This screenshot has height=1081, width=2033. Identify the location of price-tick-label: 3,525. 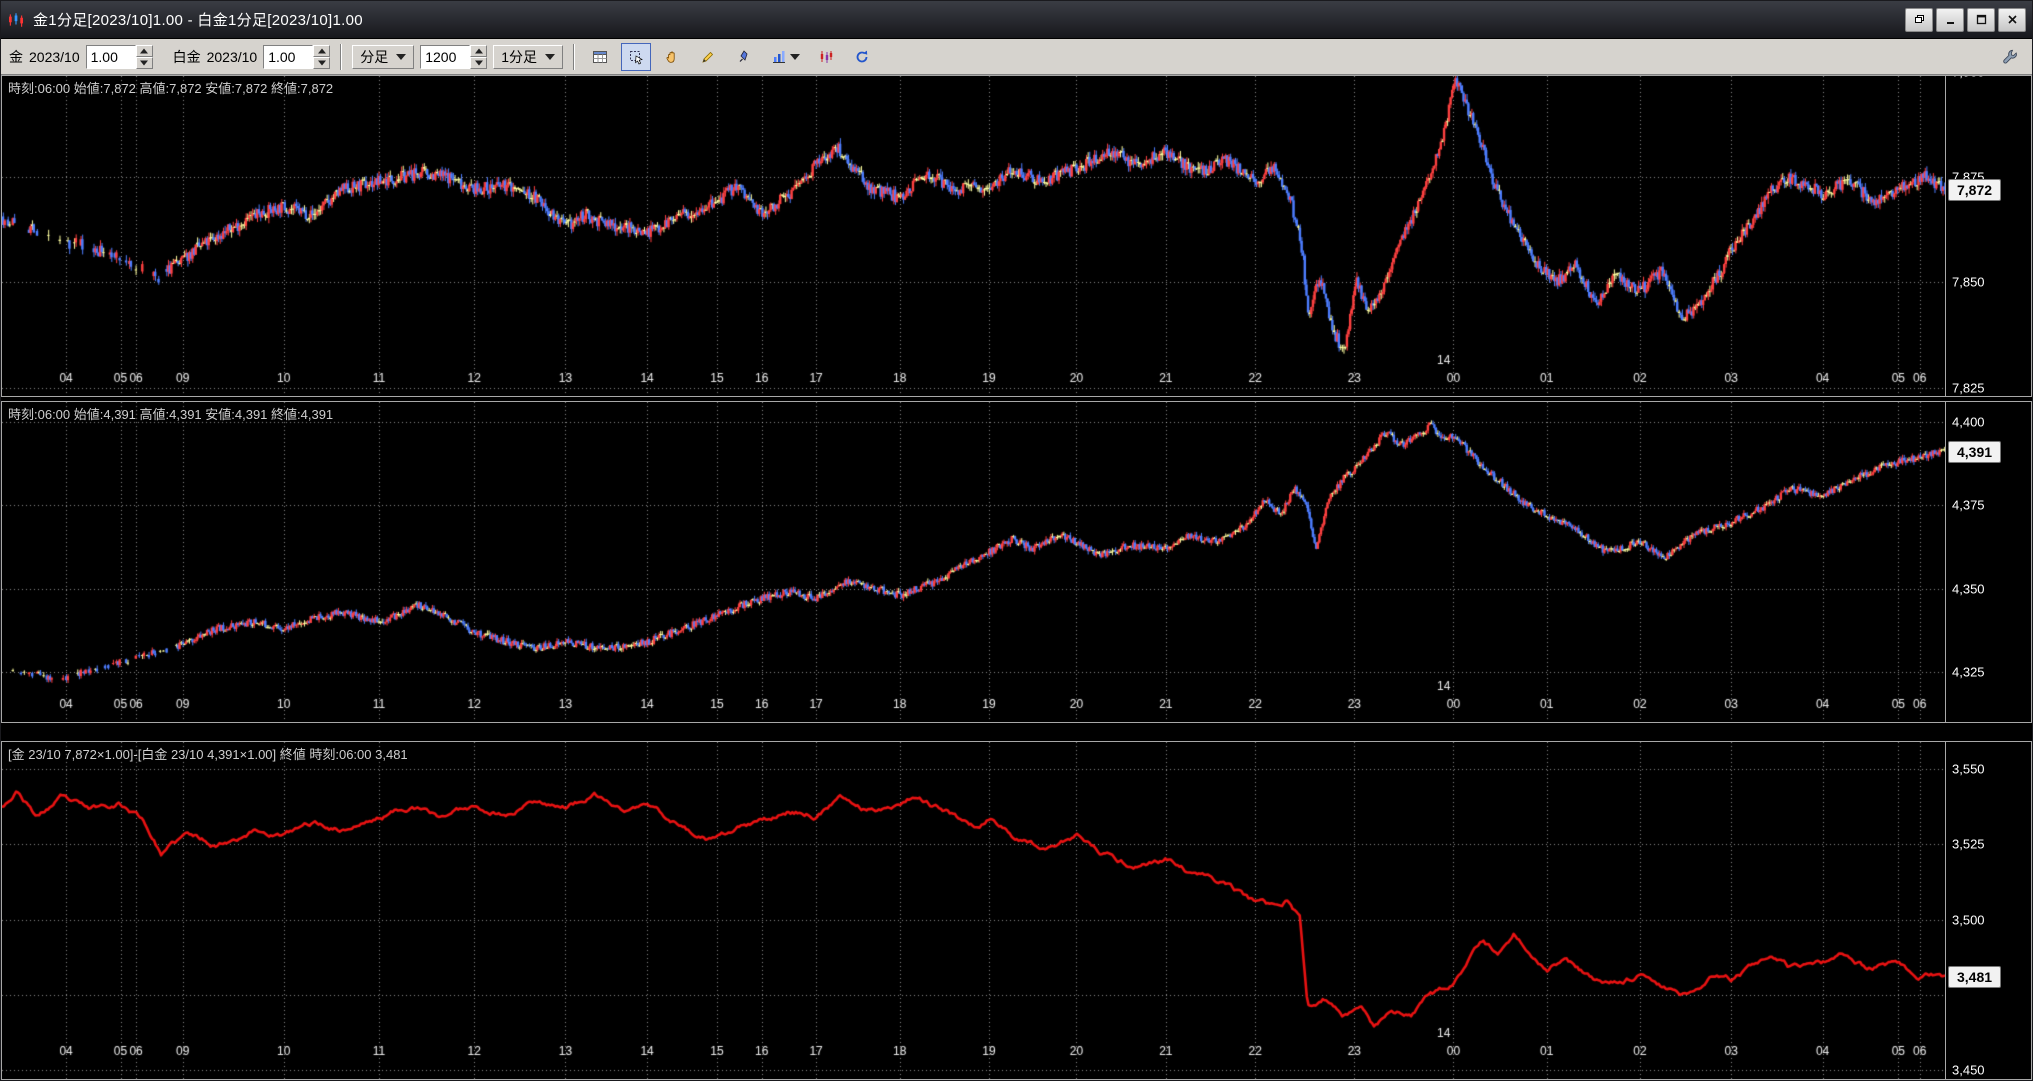
(1968, 844).